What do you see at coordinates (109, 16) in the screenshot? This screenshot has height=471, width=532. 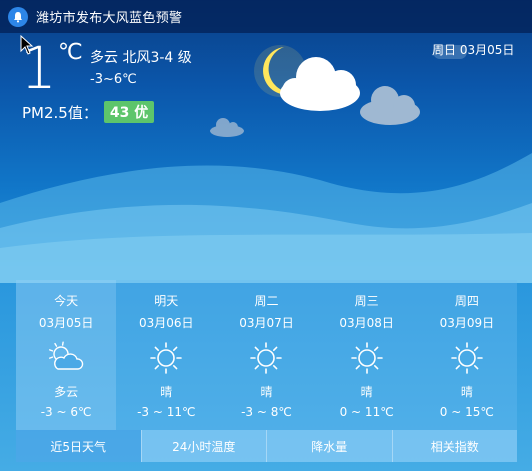 I see `alert-text: 潍坊市发布大风蓝色预警` at bounding box center [109, 16].